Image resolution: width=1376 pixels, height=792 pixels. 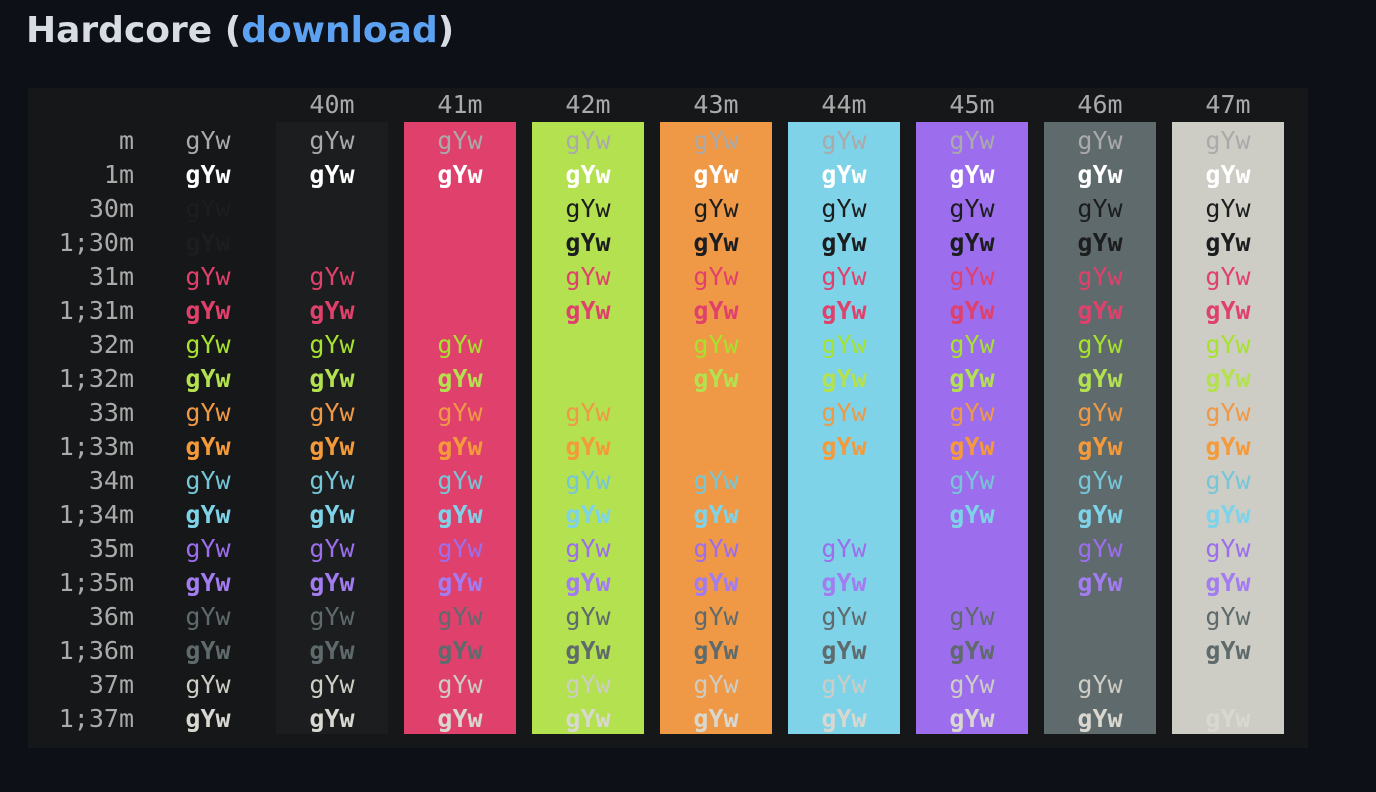 I want to click on column-header-46m: 46m, so click(x=1100, y=104).